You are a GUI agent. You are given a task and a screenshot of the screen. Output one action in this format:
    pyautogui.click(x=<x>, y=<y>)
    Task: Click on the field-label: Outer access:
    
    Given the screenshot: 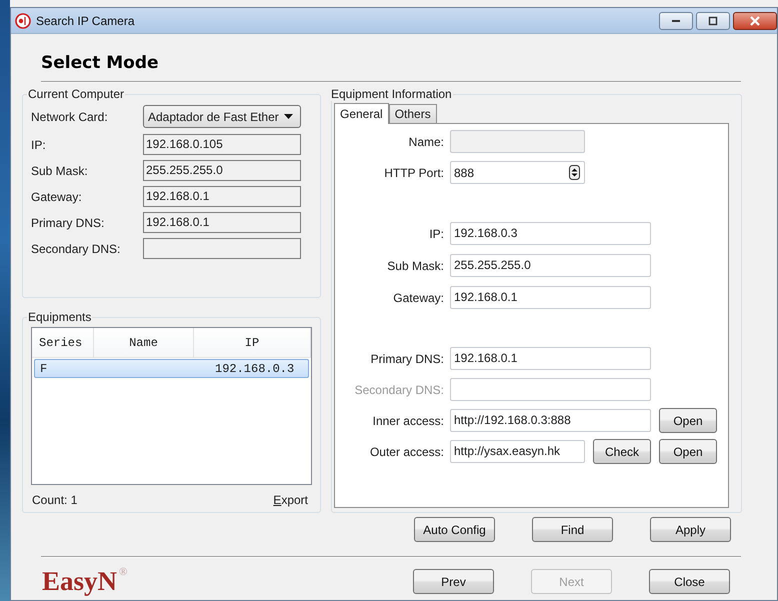 What is the action you would take?
    pyautogui.click(x=406, y=451)
    